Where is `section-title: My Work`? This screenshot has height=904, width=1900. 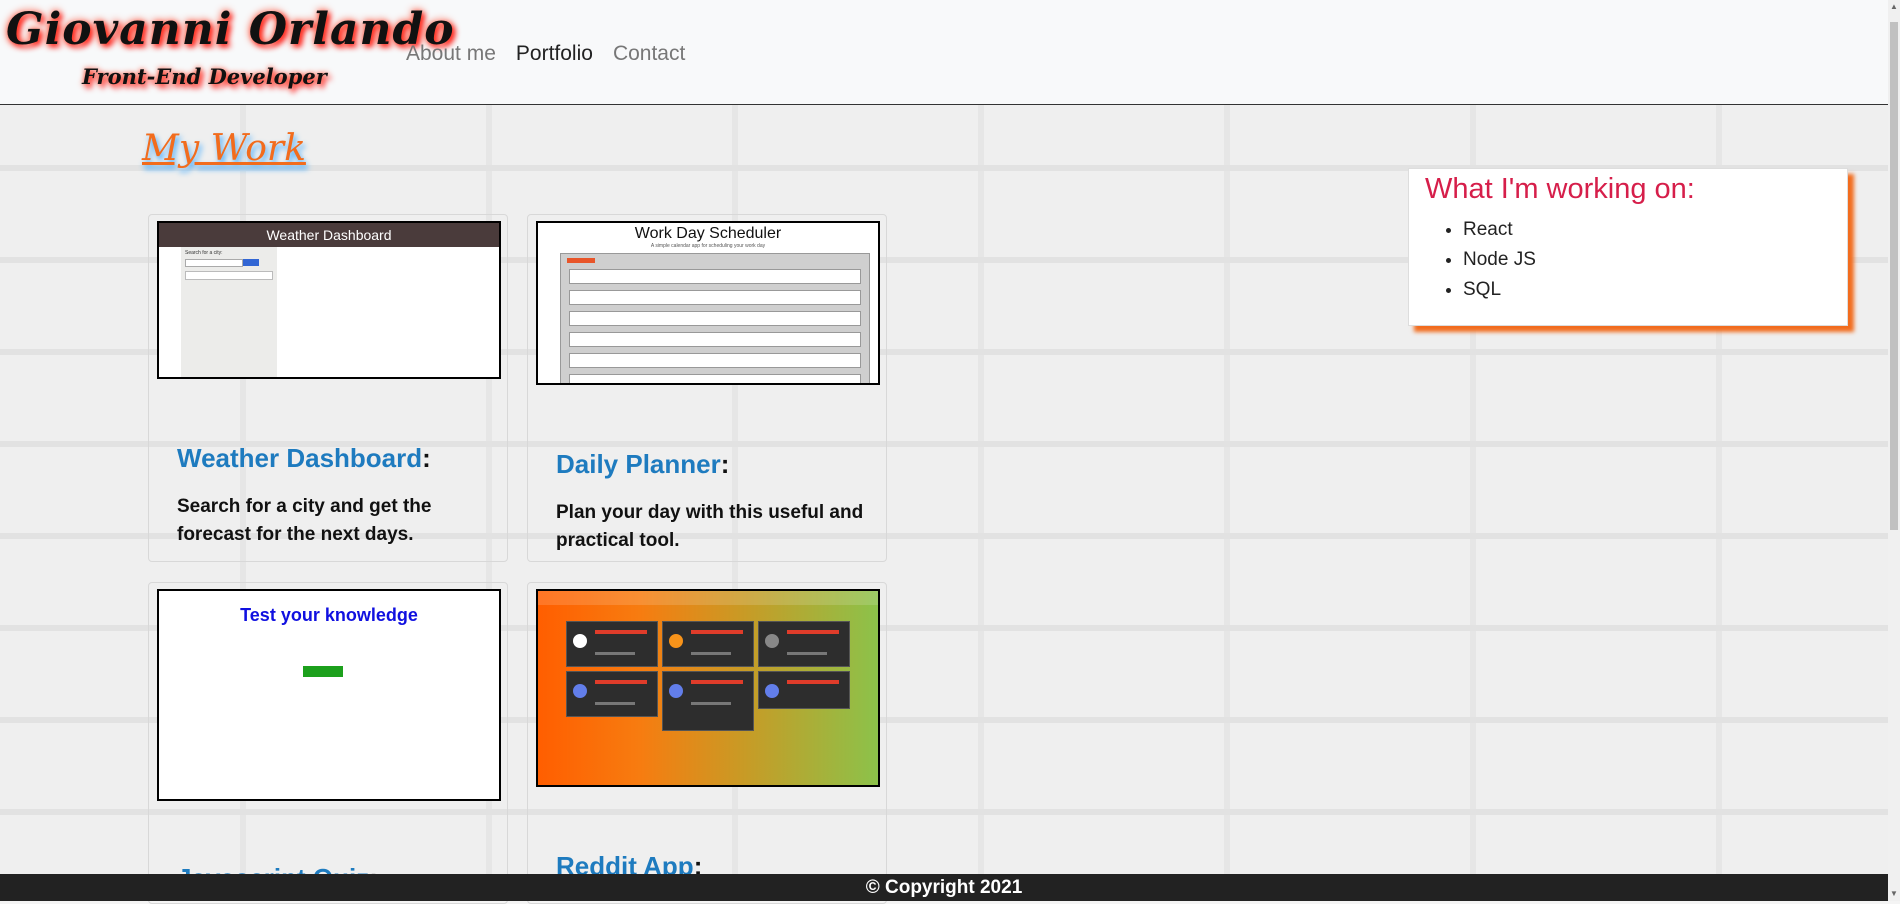 section-title: My Work is located at coordinates (224, 148).